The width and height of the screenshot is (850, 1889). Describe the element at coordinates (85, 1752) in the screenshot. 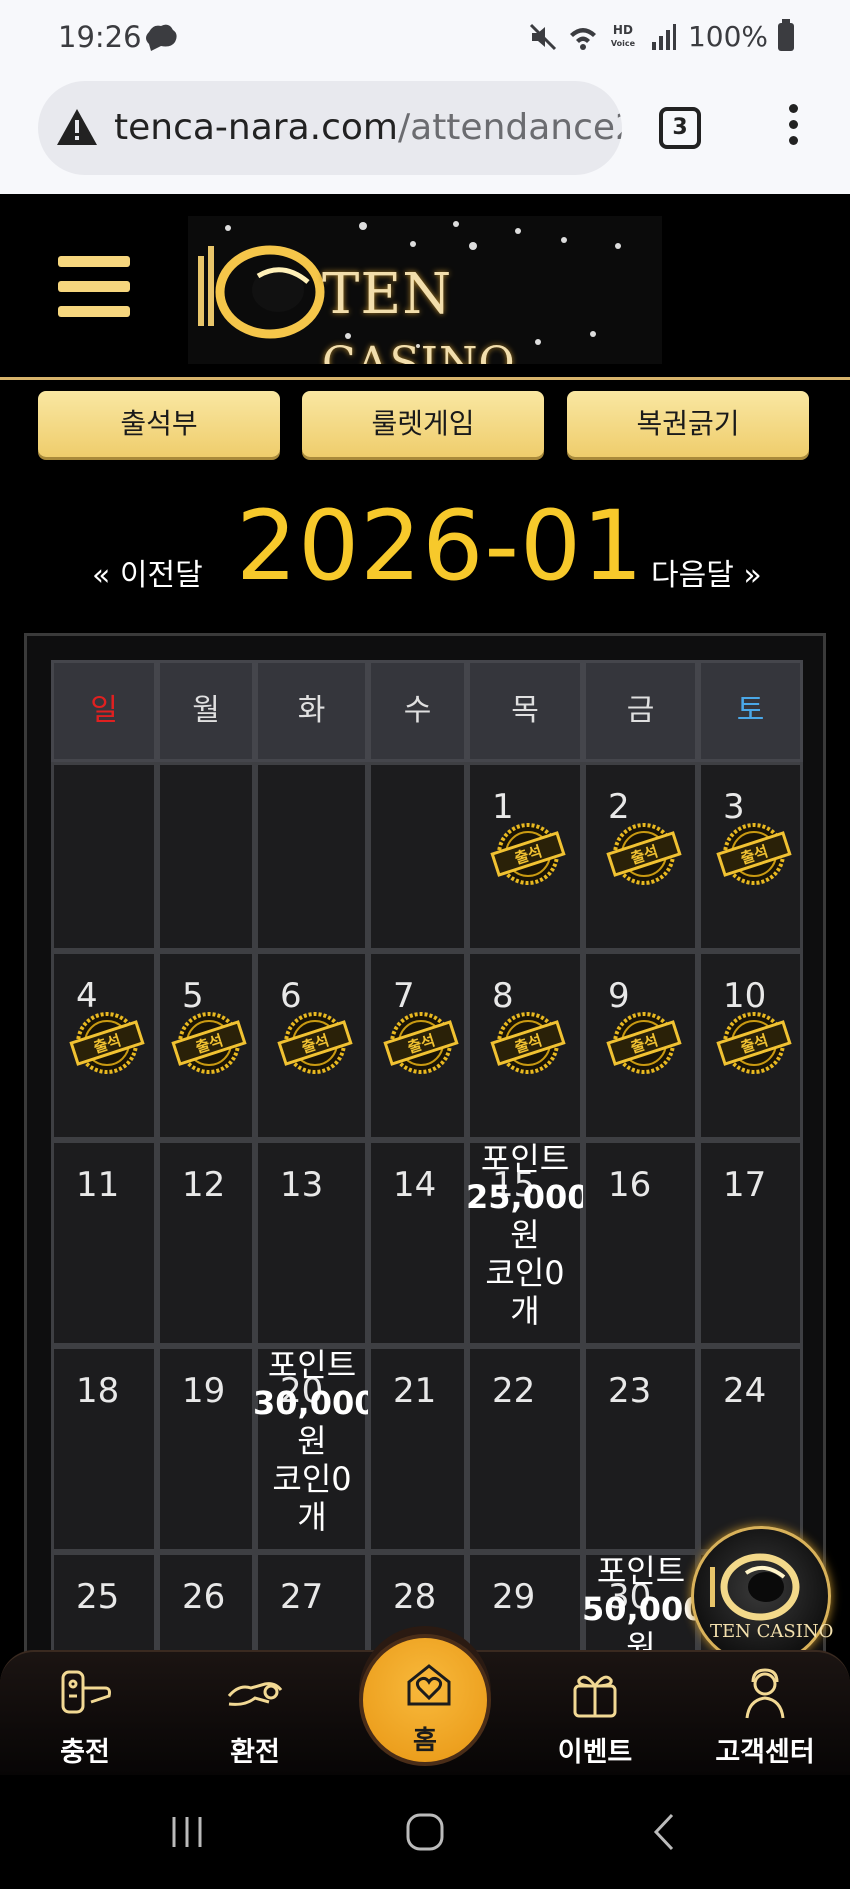

I see `nav-charge-label: 충전` at that location.